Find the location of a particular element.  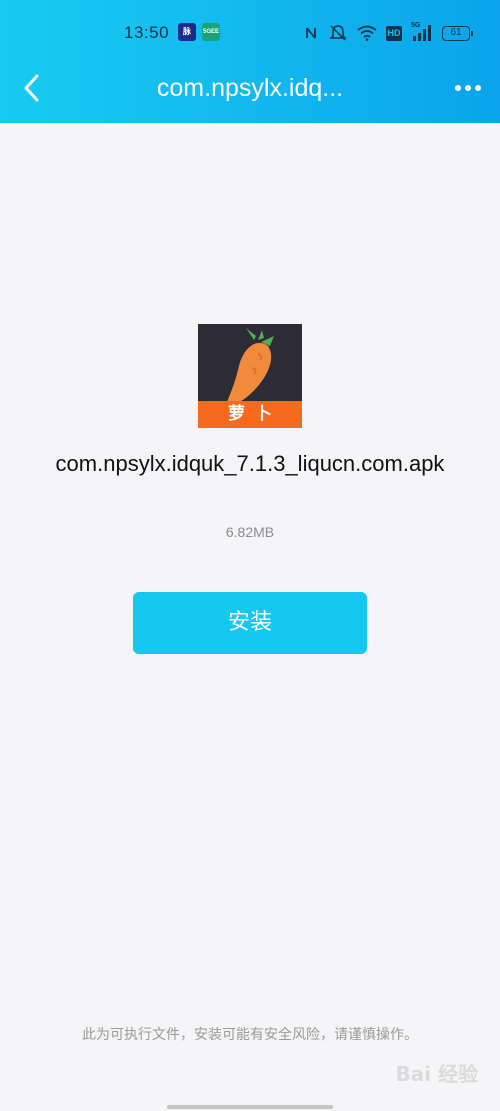

notification-app-icon: 脉 is located at coordinates (187, 32).